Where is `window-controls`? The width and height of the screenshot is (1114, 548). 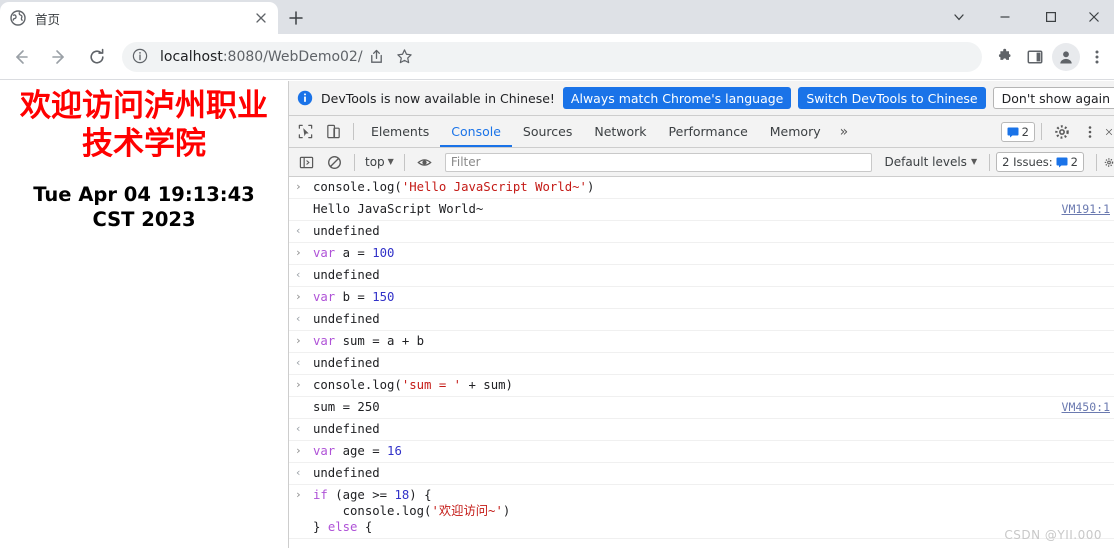
window-controls is located at coordinates (1025, 17).